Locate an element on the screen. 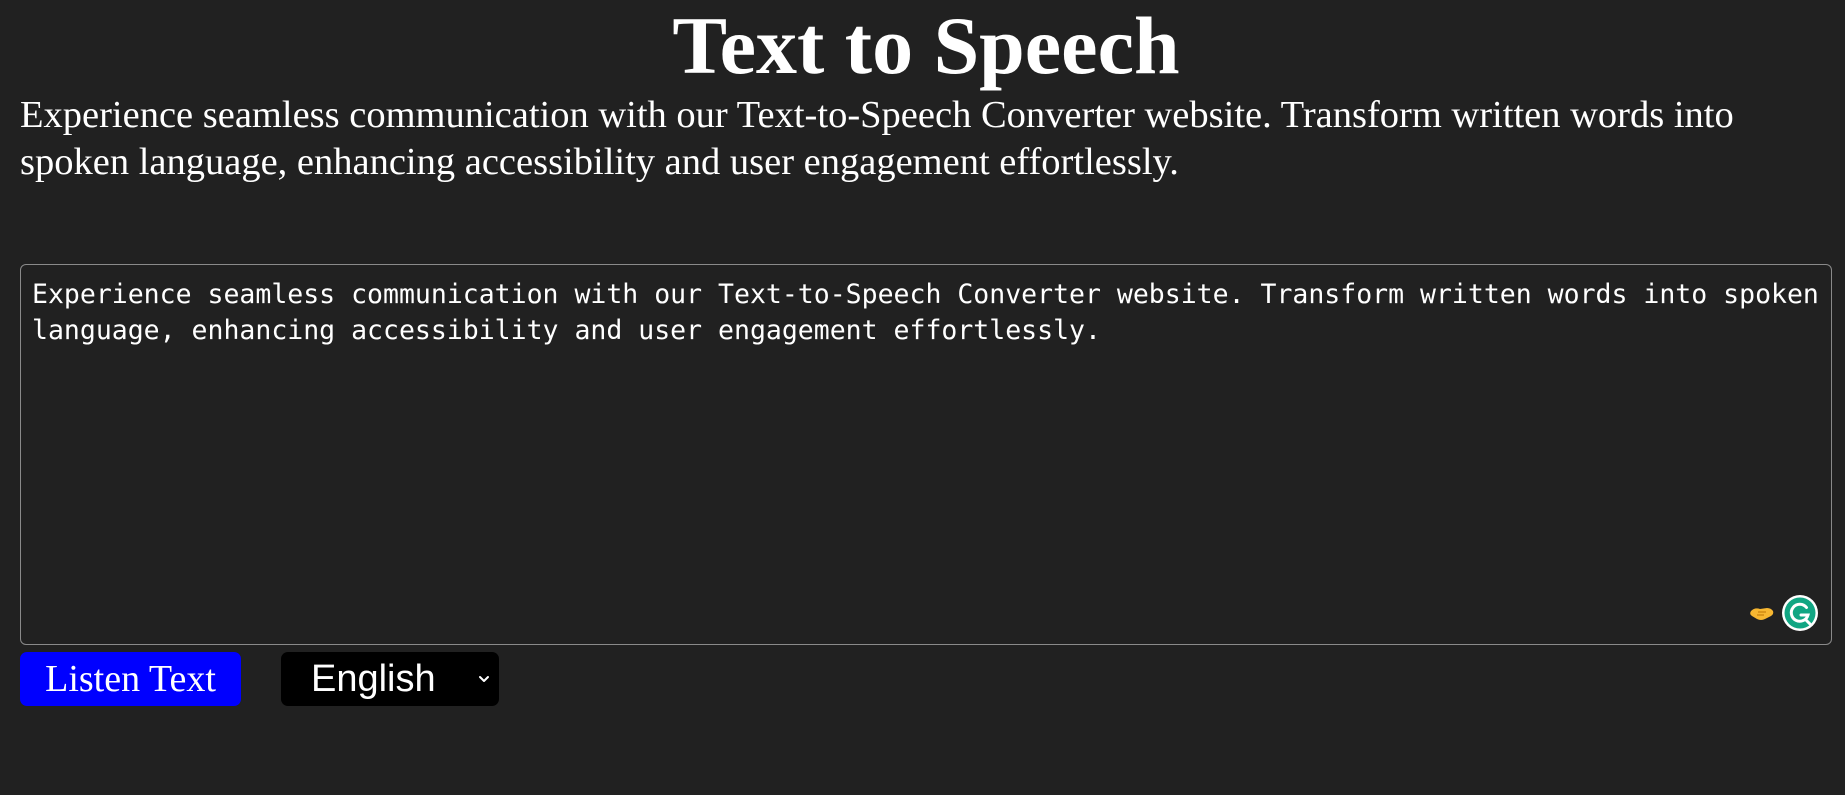 This screenshot has height=795, width=1845. listen-text-button: Listen Text is located at coordinates (130, 679).